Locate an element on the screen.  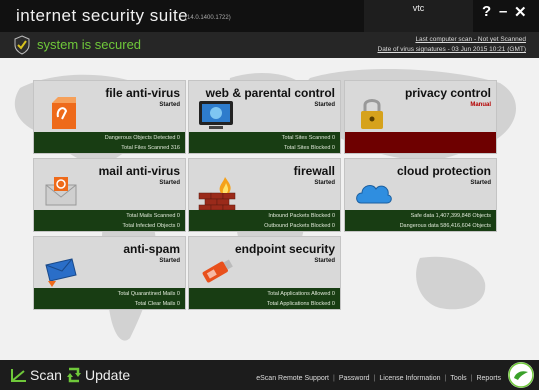
remote-support-link: eScan Remote Support is located at coordinates (292, 378).